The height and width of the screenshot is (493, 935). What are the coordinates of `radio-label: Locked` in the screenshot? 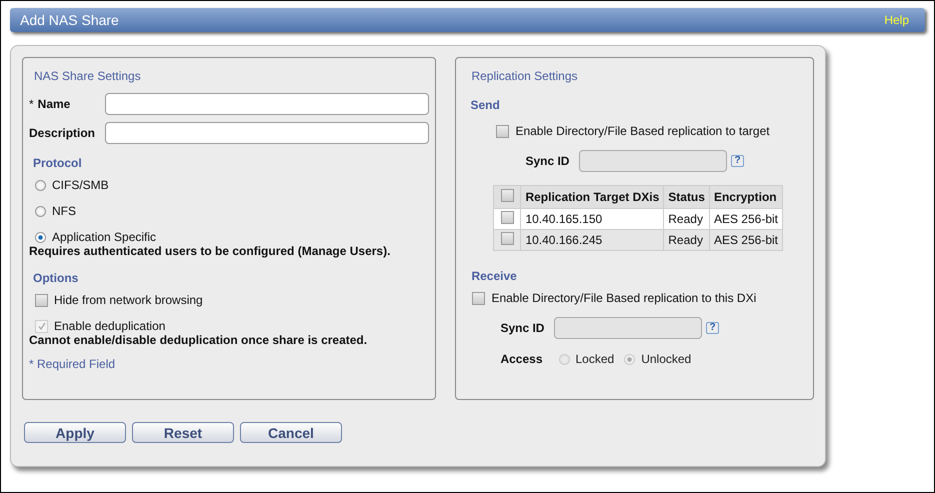 It's located at (595, 359).